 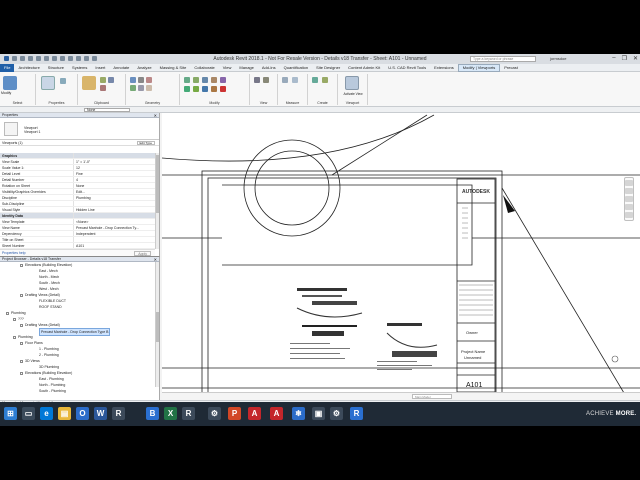 I want to click on cut-geometry-icon, so click(x=141, y=80).